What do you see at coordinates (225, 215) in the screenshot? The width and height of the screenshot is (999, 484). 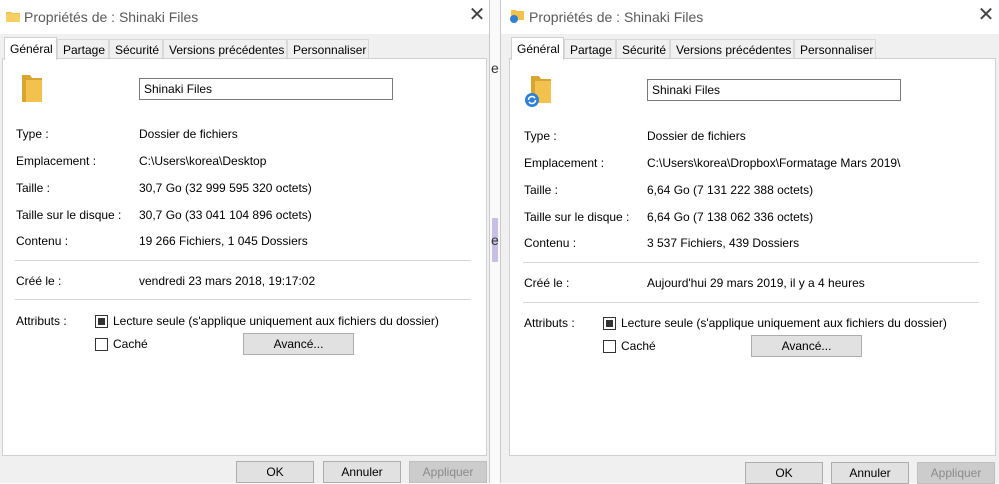 I see `size-on-disk-value: 30,7 Go (33 041 104 896 octets)` at bounding box center [225, 215].